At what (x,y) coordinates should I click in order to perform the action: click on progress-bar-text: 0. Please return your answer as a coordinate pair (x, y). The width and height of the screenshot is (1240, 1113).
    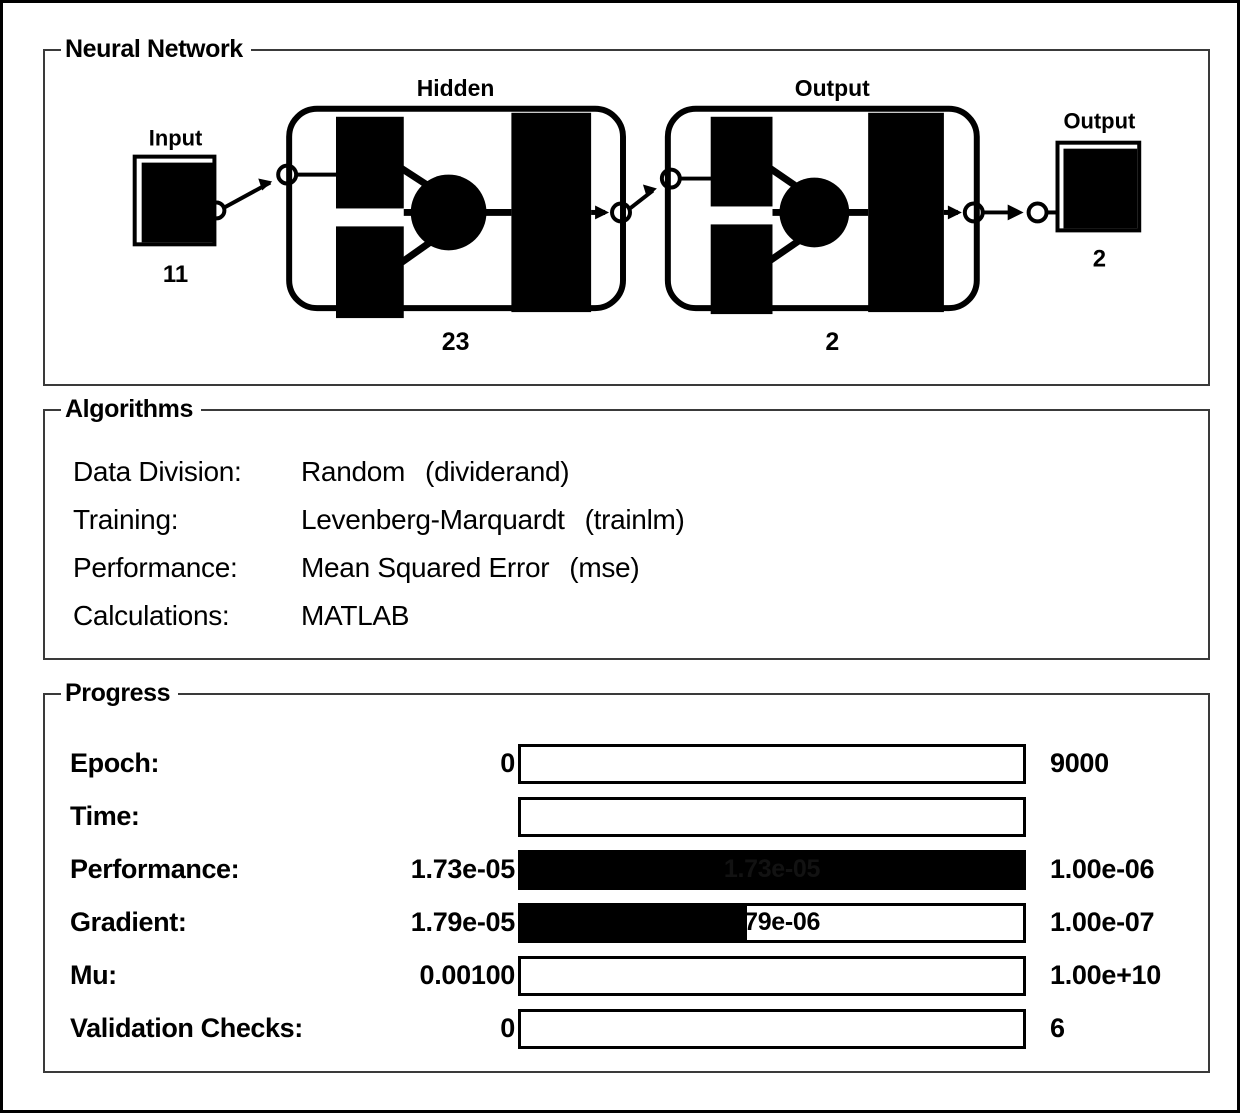
    Looking at the image, I should click on (772, 1028).